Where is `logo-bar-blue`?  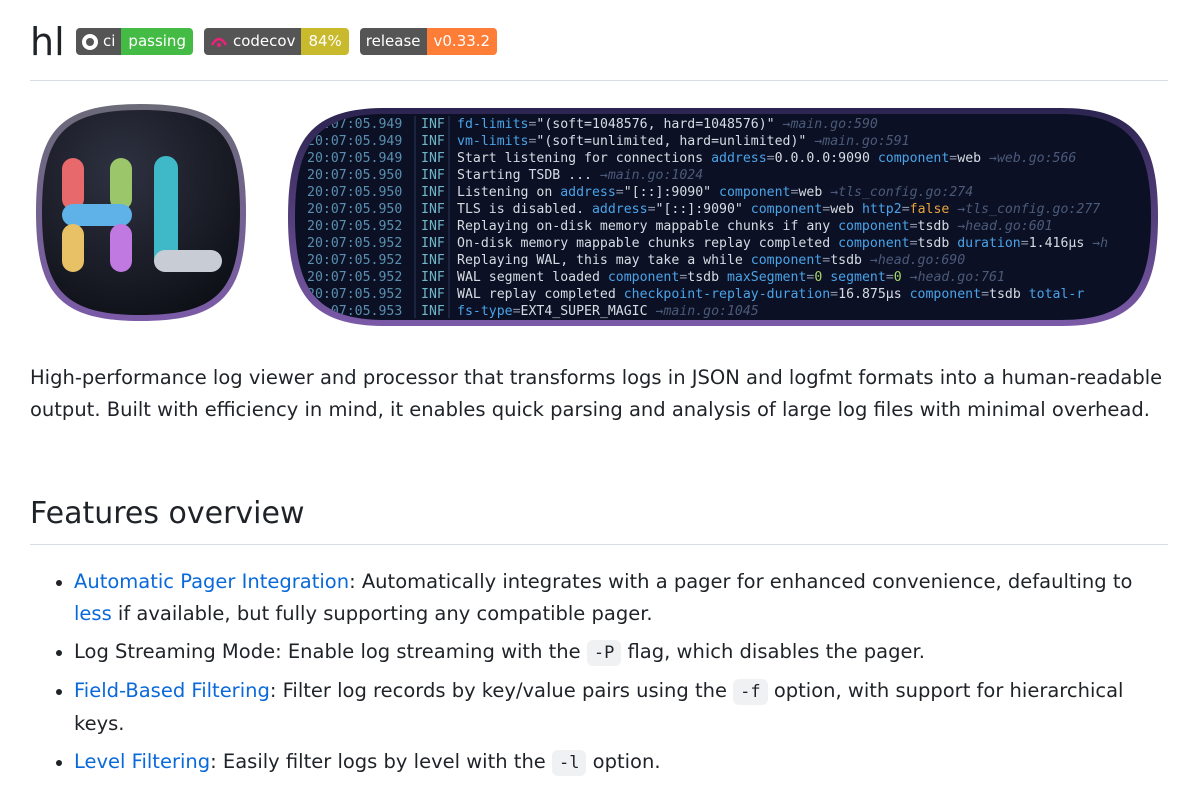
logo-bar-blue is located at coordinates (97, 215).